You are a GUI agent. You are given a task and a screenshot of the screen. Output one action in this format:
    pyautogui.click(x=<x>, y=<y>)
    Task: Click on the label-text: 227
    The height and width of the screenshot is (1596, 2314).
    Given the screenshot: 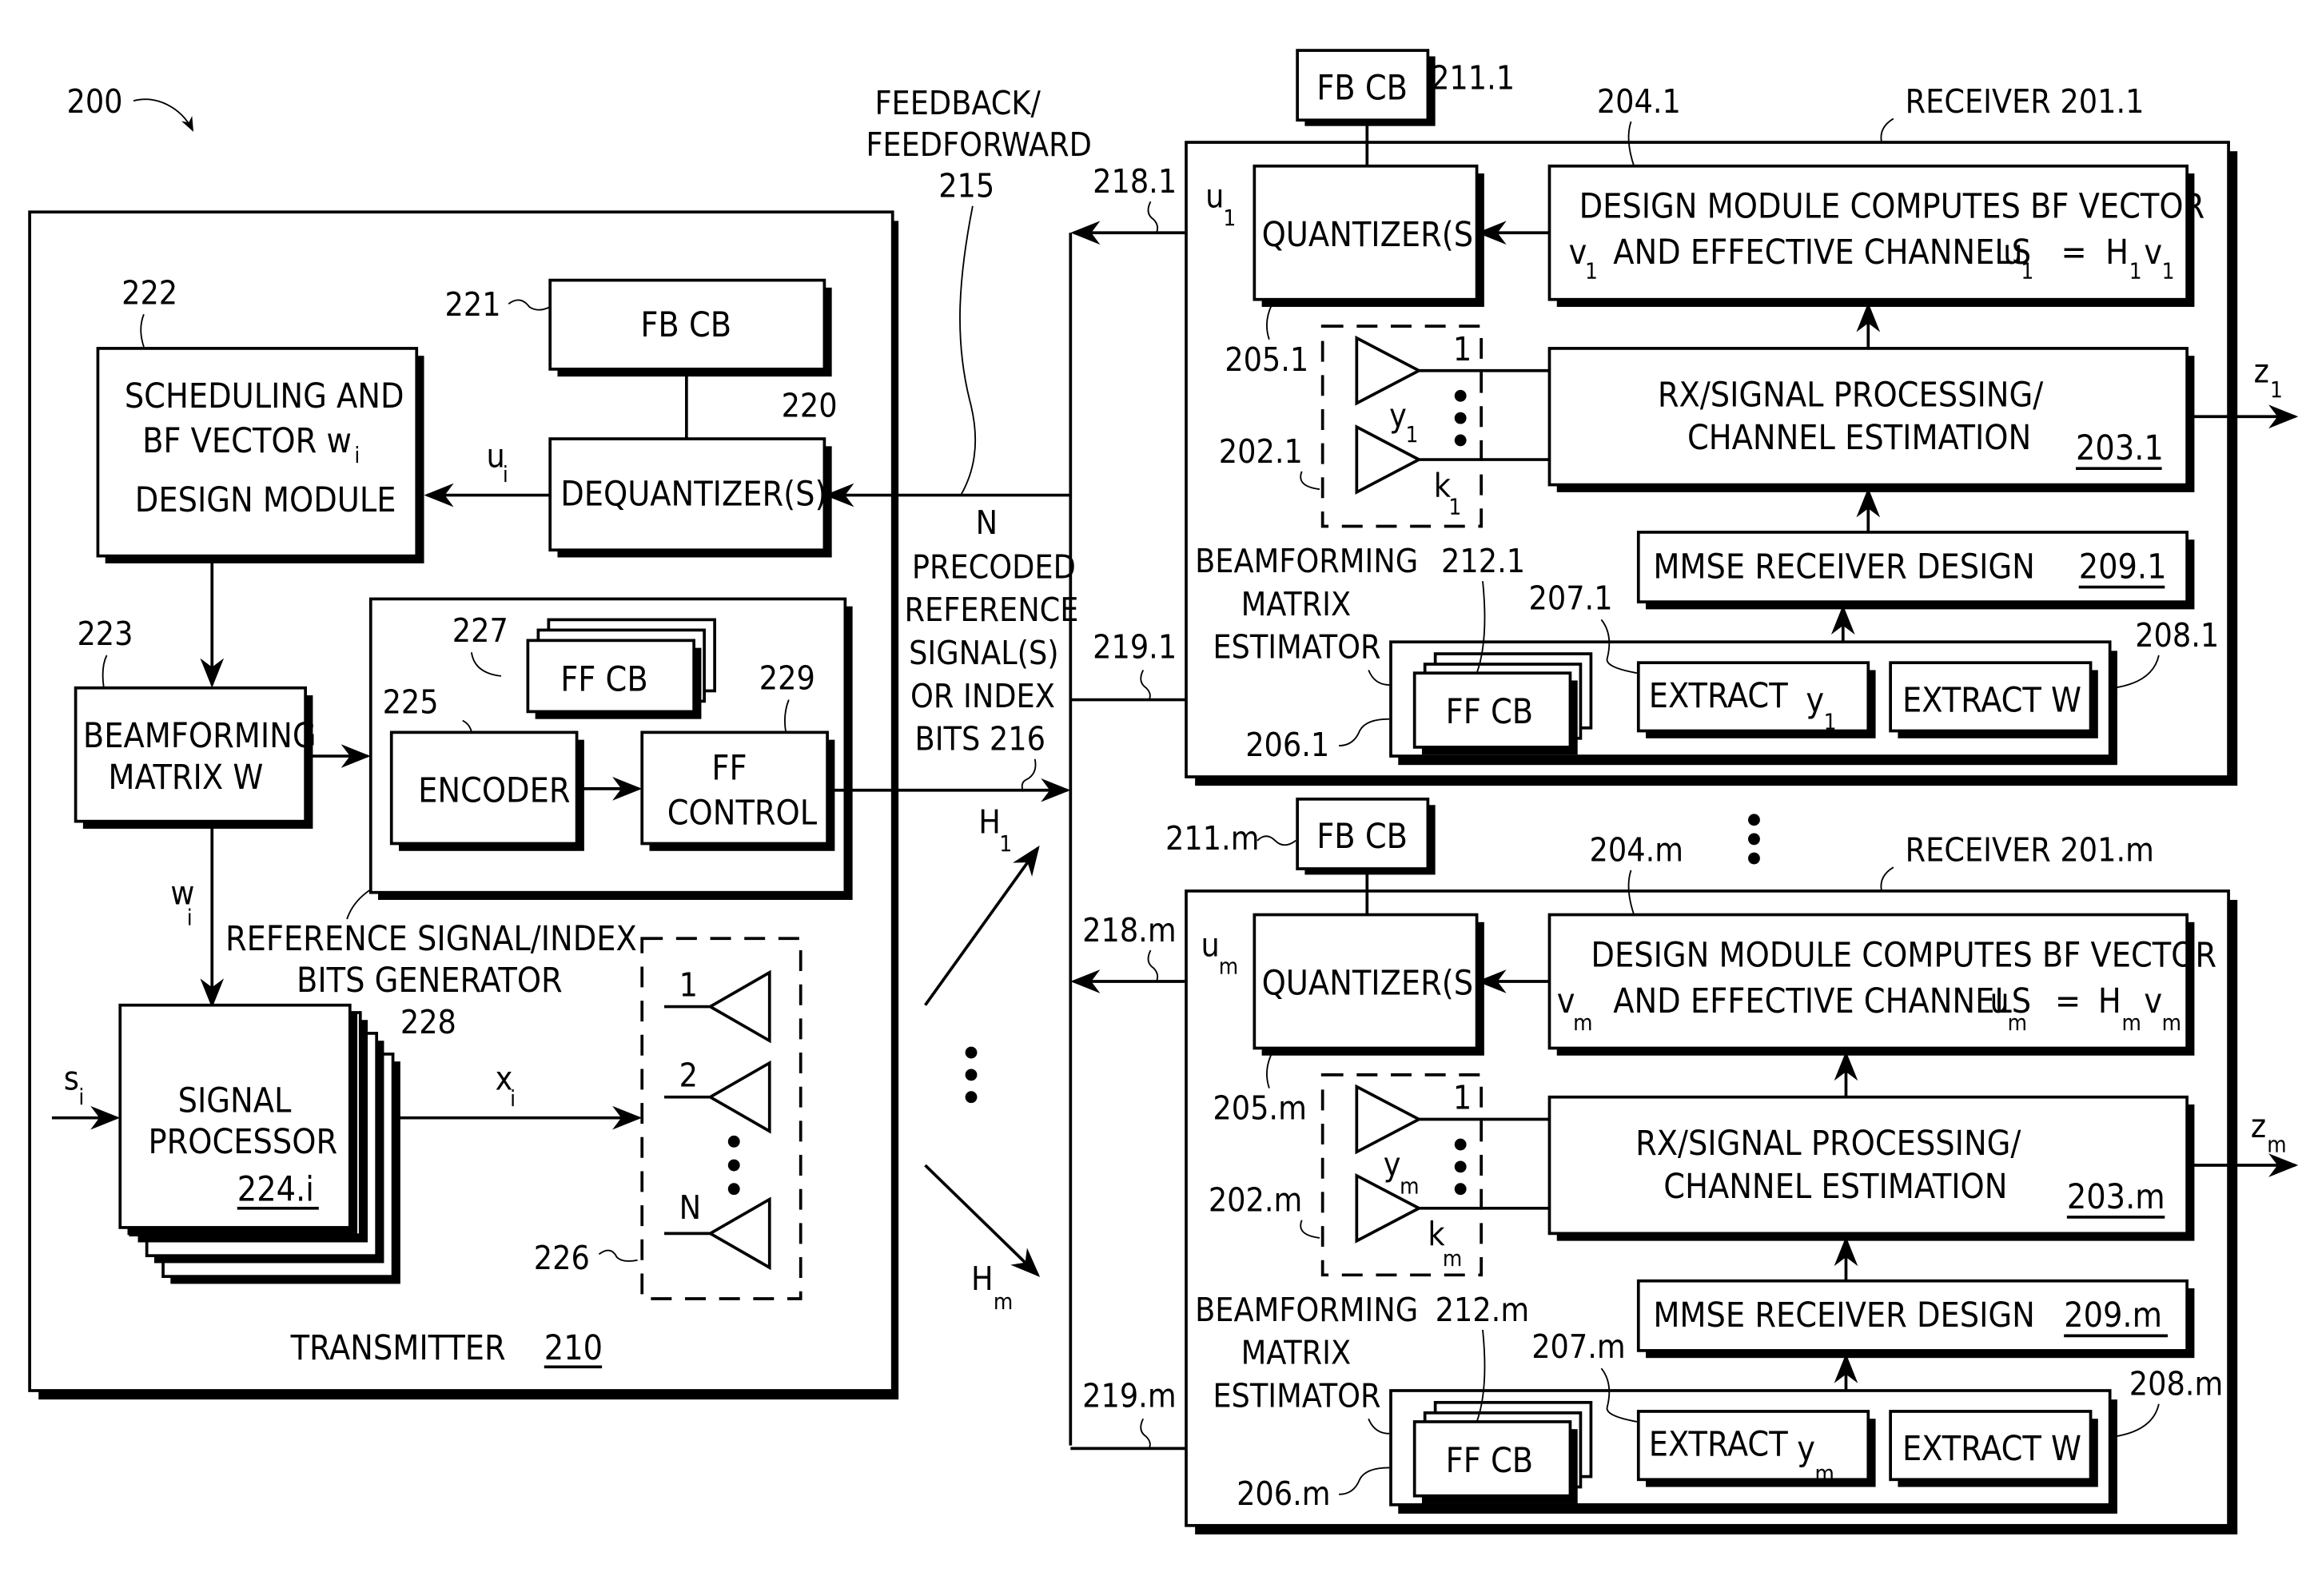 What is the action you would take?
    pyautogui.click(x=480, y=630)
    